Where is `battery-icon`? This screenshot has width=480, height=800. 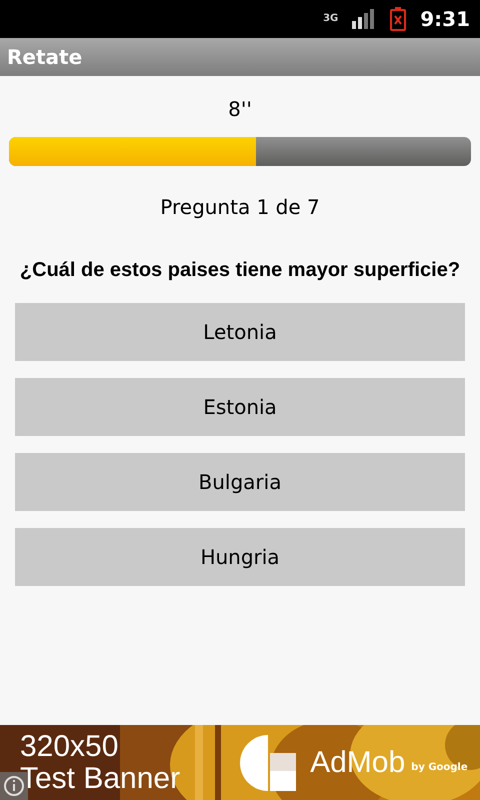
battery-icon is located at coordinates (398, 19).